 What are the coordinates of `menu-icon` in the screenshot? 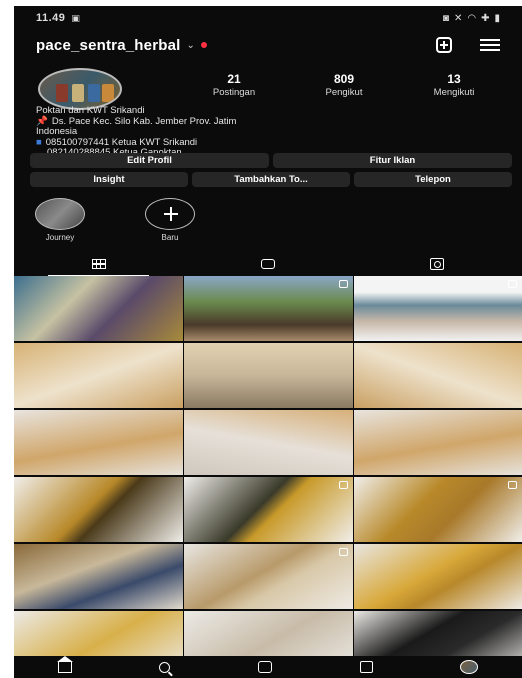 It's located at (490, 45).